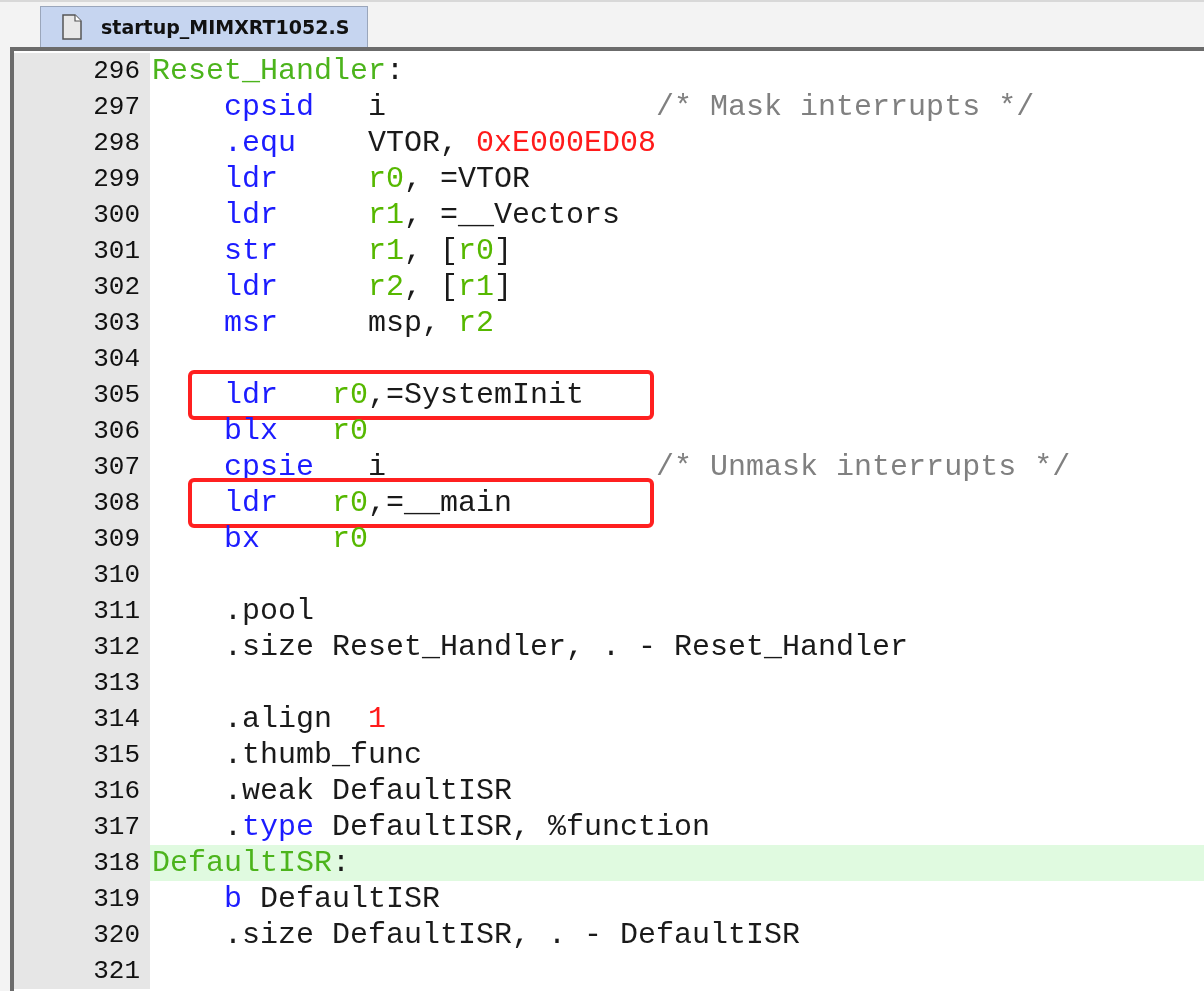 The image size is (1204, 991). I want to click on line-number: 316, so click(82, 791).